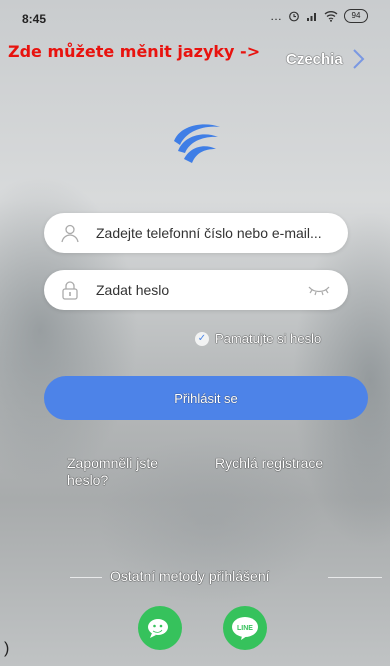 This screenshot has width=390, height=666. I want to click on app-logo, so click(197, 143).